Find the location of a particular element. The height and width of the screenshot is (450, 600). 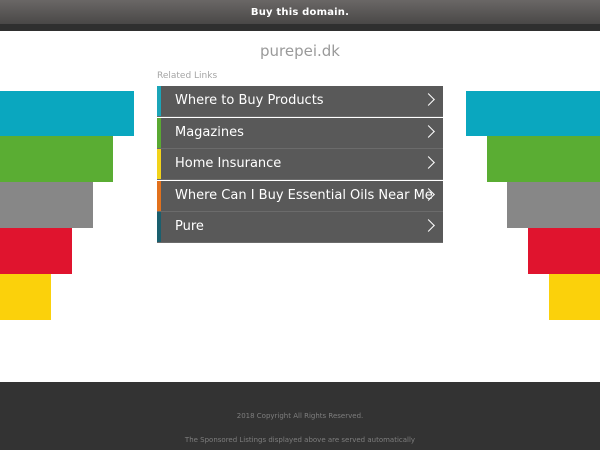

related-link-item: Where Can I Buy Essential Oils Near Me is located at coordinates (300, 196).